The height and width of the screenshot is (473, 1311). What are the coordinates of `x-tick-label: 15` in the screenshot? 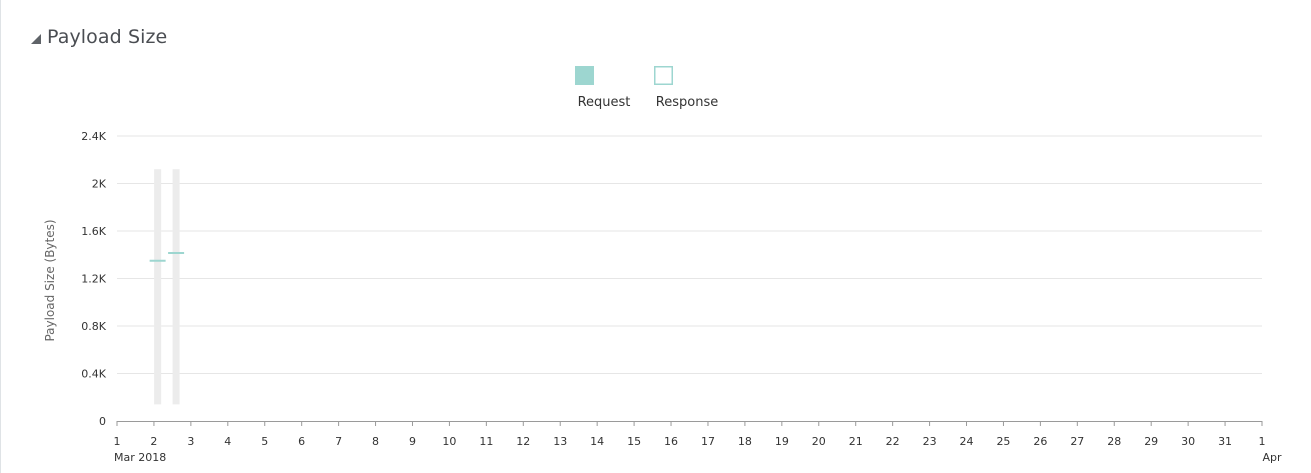 It's located at (634, 441).